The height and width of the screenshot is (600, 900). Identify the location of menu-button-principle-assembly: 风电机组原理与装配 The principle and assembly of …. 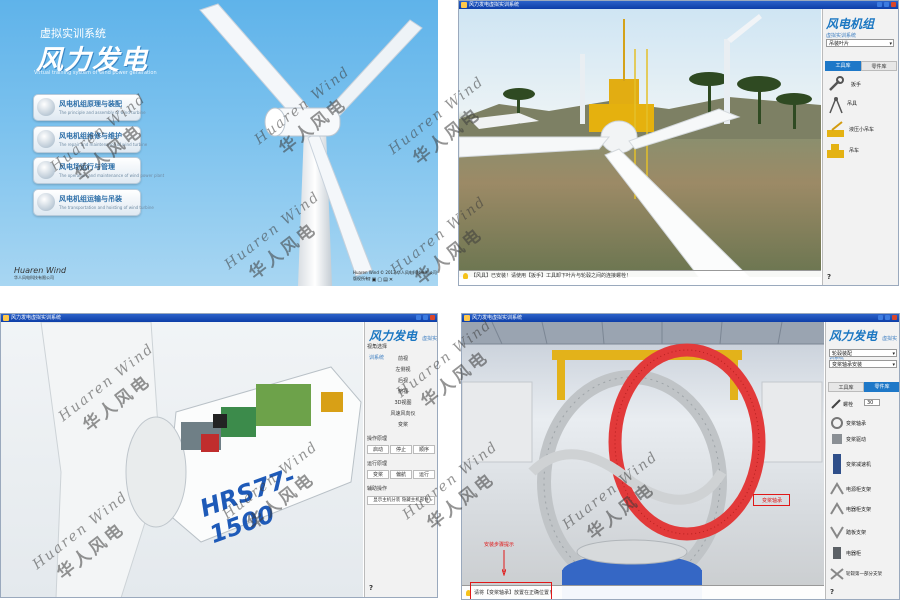
(89, 107).